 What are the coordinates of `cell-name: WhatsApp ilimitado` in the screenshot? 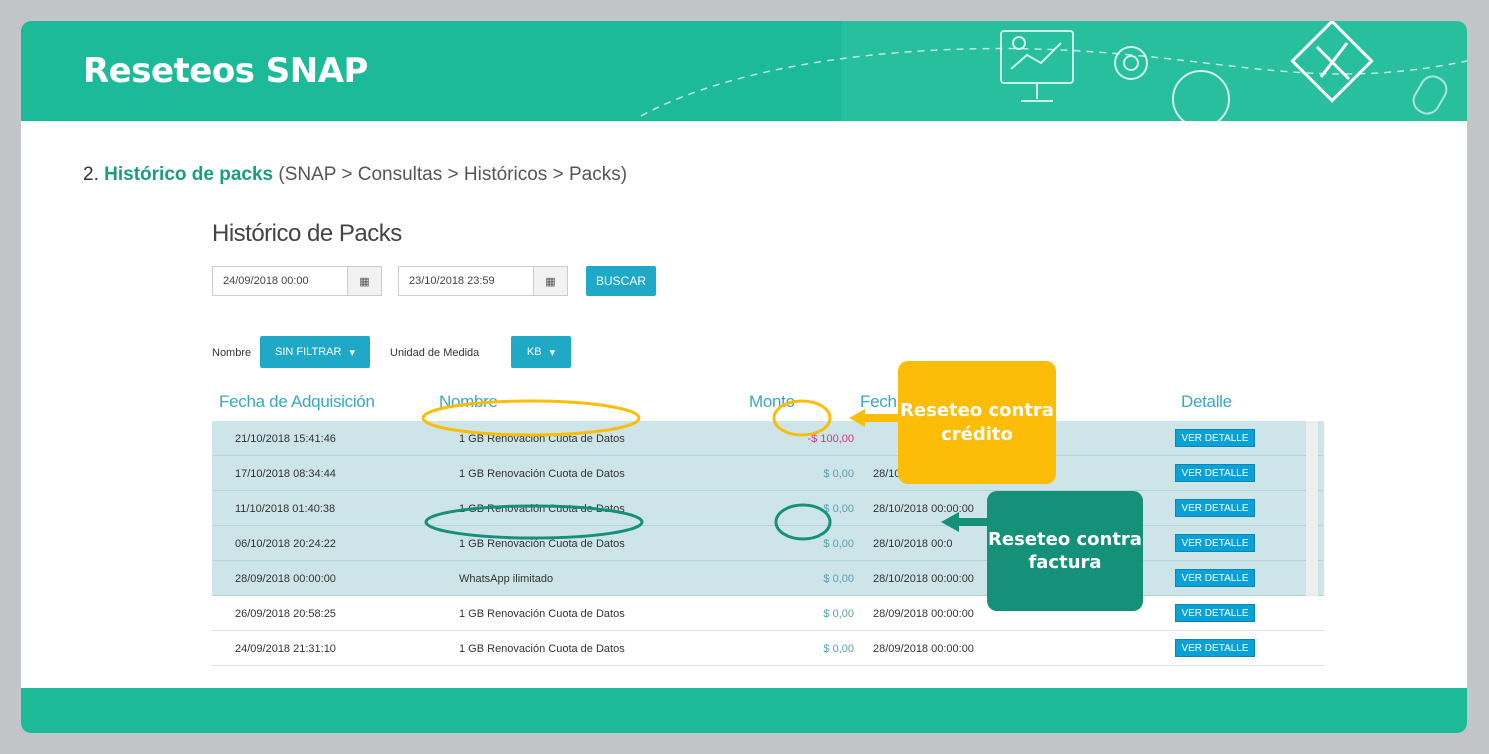 It's located at (506, 578).